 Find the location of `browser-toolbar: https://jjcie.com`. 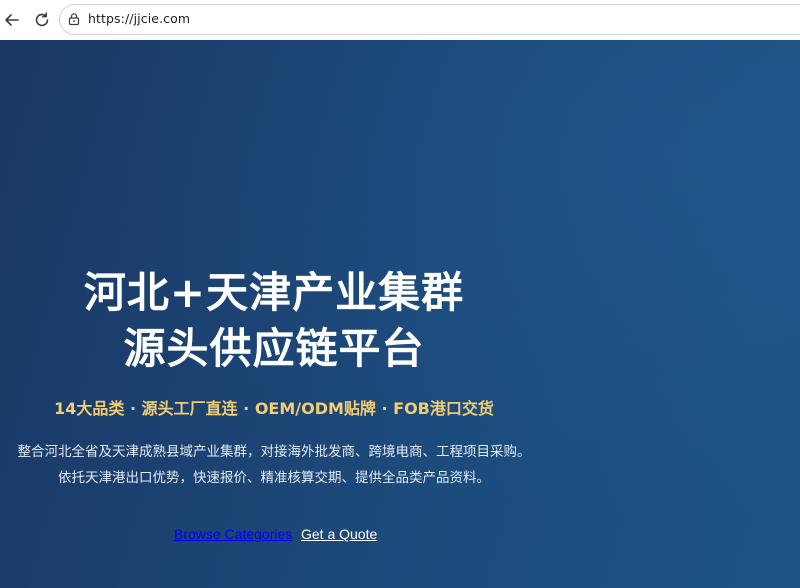

browser-toolbar: https://jjcie.com is located at coordinates (400, 20).